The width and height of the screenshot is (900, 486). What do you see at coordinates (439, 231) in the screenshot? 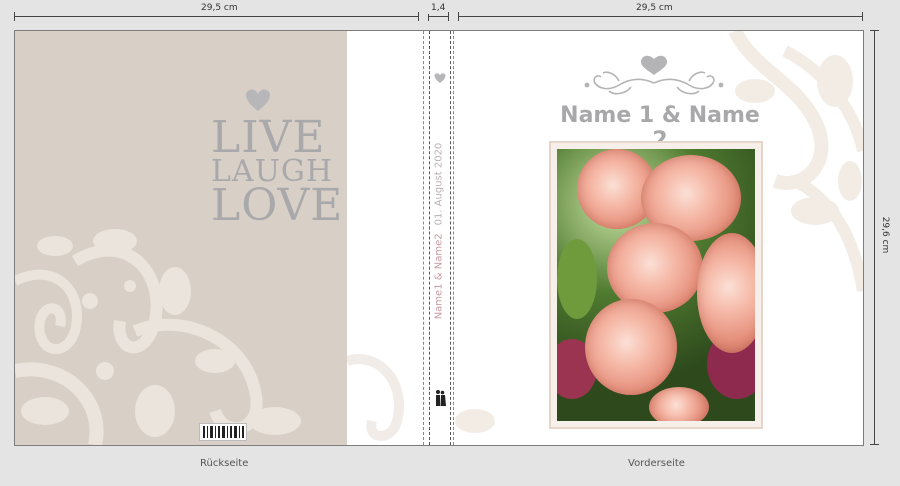
I see `spine-text: Name1 & Name2 01. August 2020` at bounding box center [439, 231].